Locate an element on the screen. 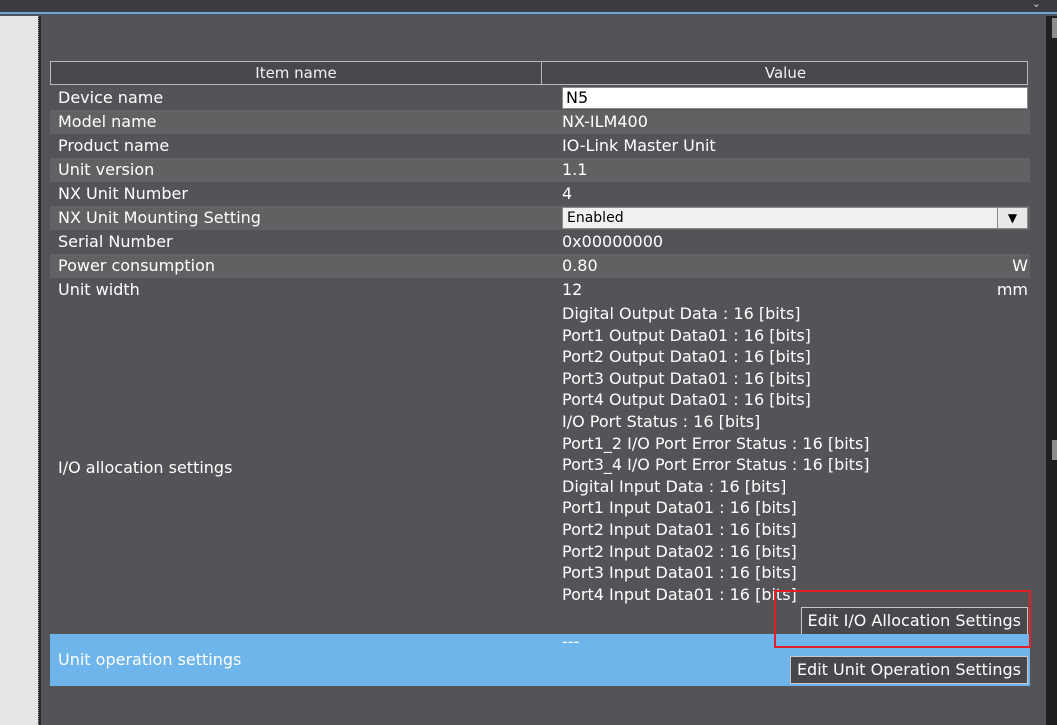 The image size is (1057, 725). row-label: Serial Number is located at coordinates (115, 241).